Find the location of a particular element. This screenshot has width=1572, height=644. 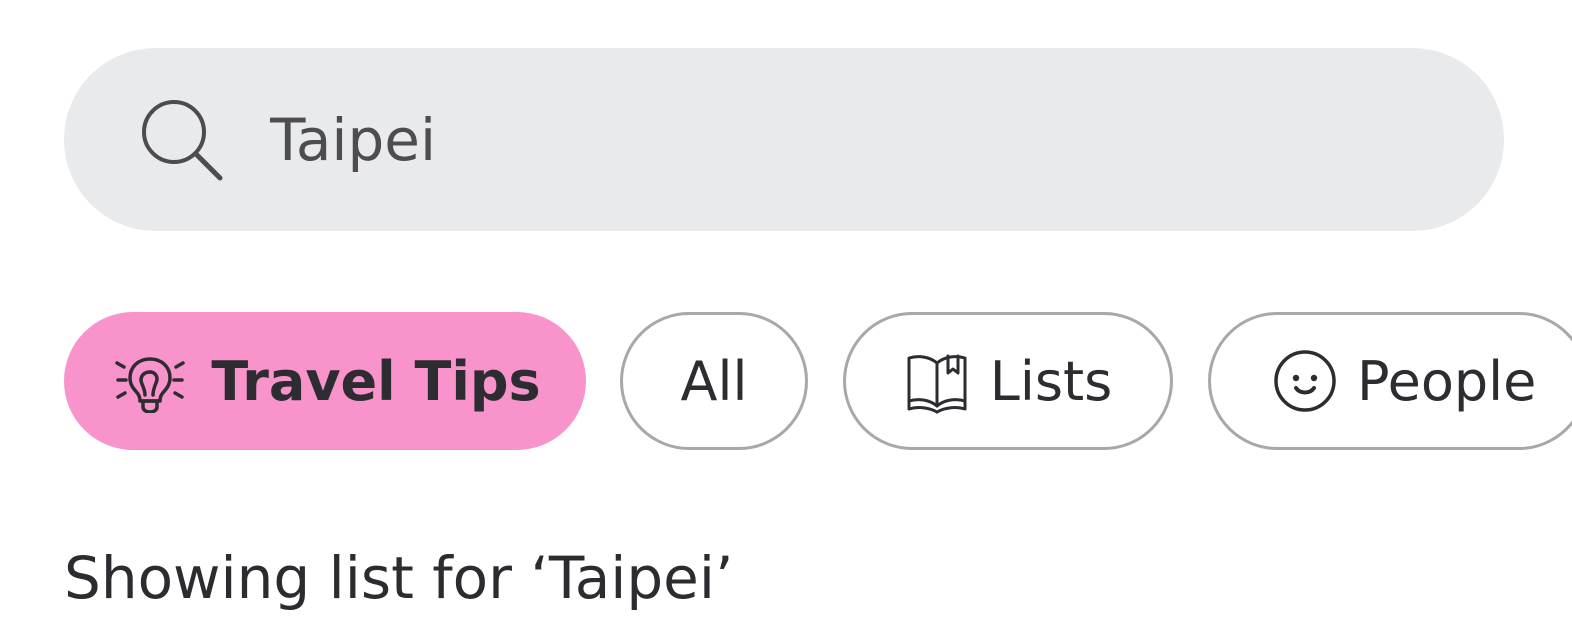

filter-lists: Lists is located at coordinates (1008, 381).